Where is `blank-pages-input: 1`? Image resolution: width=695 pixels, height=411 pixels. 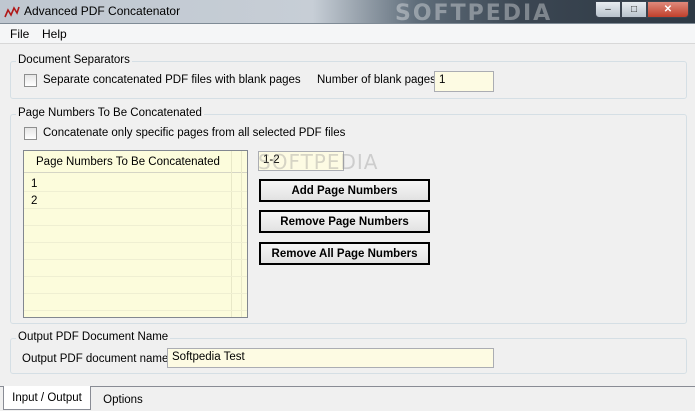
blank-pages-input: 1 is located at coordinates (464, 81).